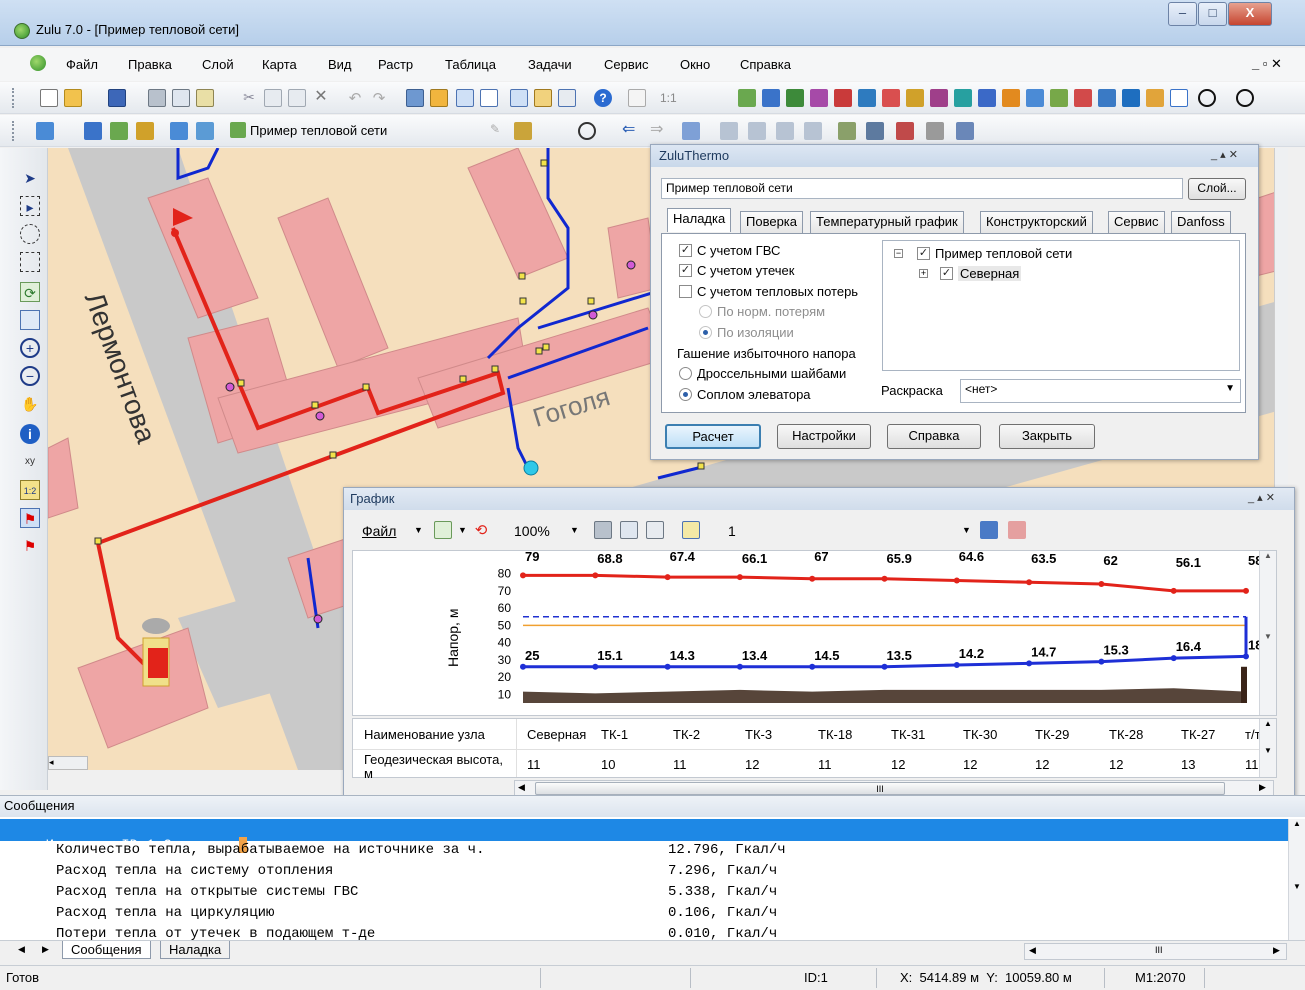  Describe the element at coordinates (297, 98) in the screenshot. I see `paste-icon` at that location.